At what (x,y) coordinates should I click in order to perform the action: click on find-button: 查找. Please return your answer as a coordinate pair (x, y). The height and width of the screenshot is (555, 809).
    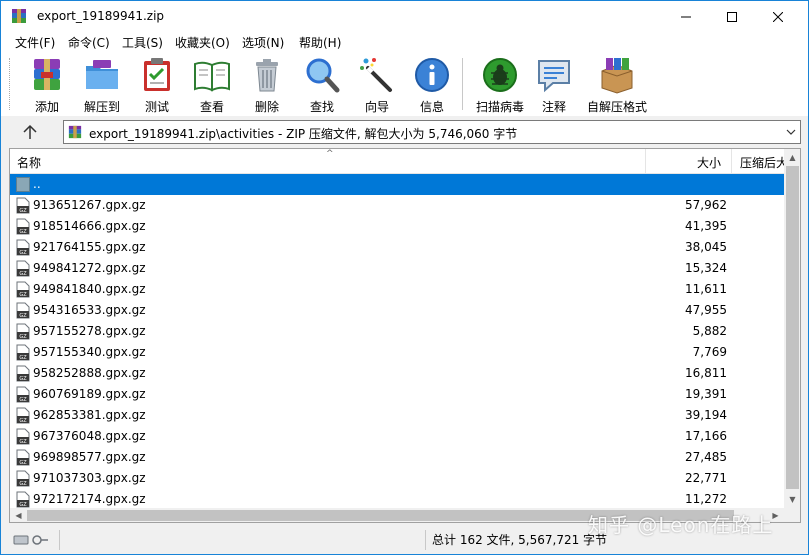
    Looking at the image, I should click on (322, 85).